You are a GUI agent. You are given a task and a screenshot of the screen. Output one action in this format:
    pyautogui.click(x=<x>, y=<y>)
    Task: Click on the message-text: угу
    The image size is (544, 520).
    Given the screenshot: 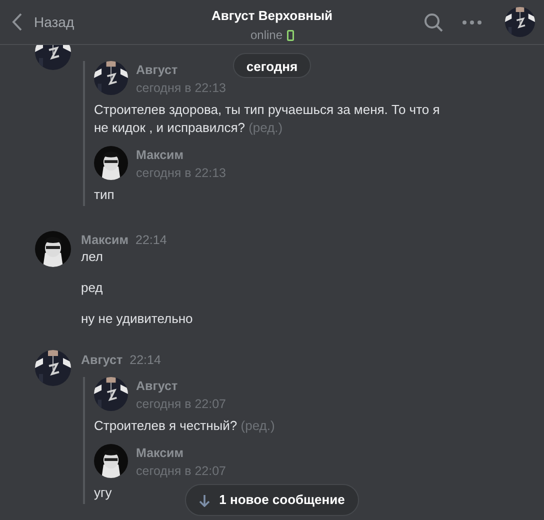 What is the action you would take?
    pyautogui.click(x=103, y=493)
    